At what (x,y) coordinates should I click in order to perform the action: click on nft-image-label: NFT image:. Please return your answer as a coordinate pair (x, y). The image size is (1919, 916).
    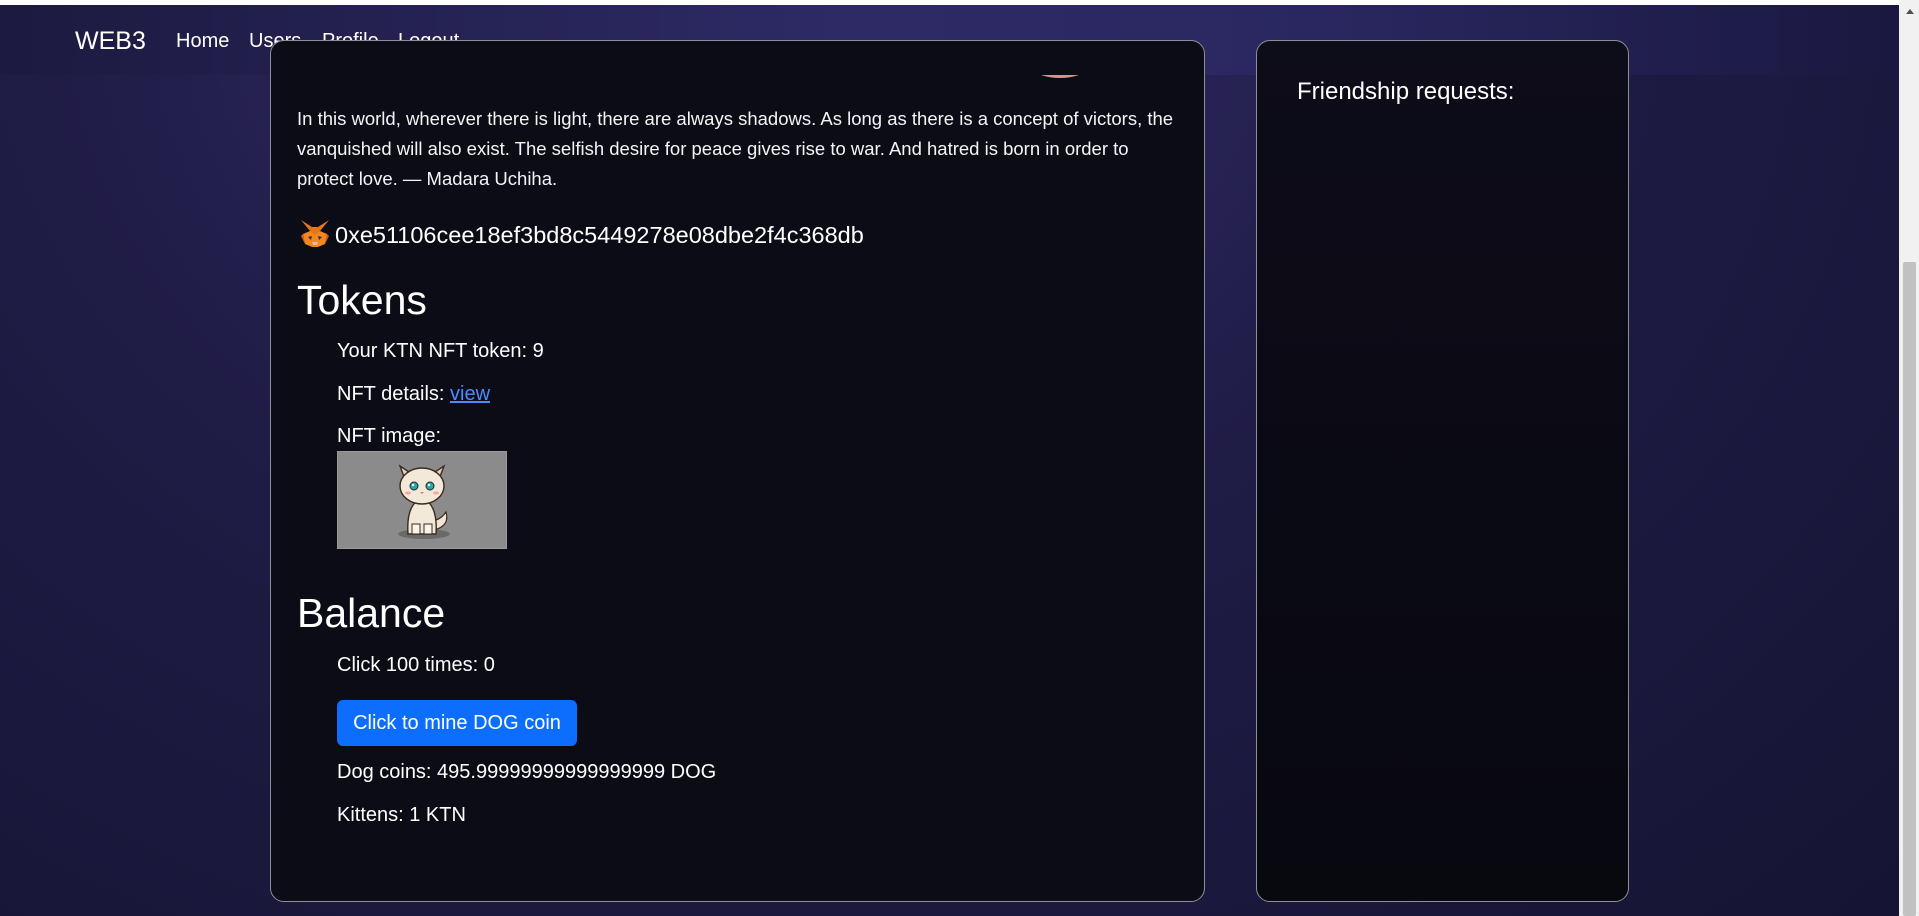
    Looking at the image, I should click on (389, 436).